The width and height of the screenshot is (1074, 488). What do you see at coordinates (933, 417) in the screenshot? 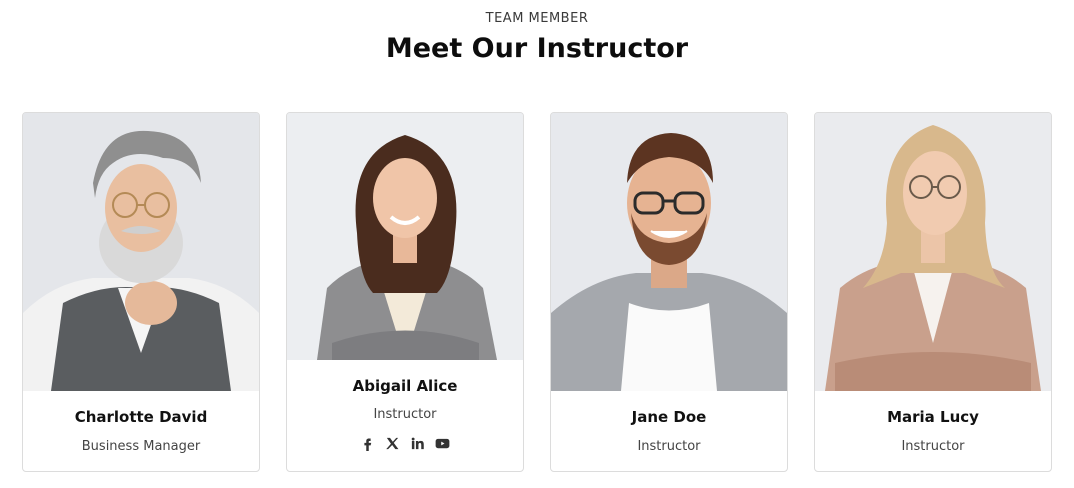
I see `team-member-name: Maria Lucy` at bounding box center [933, 417].